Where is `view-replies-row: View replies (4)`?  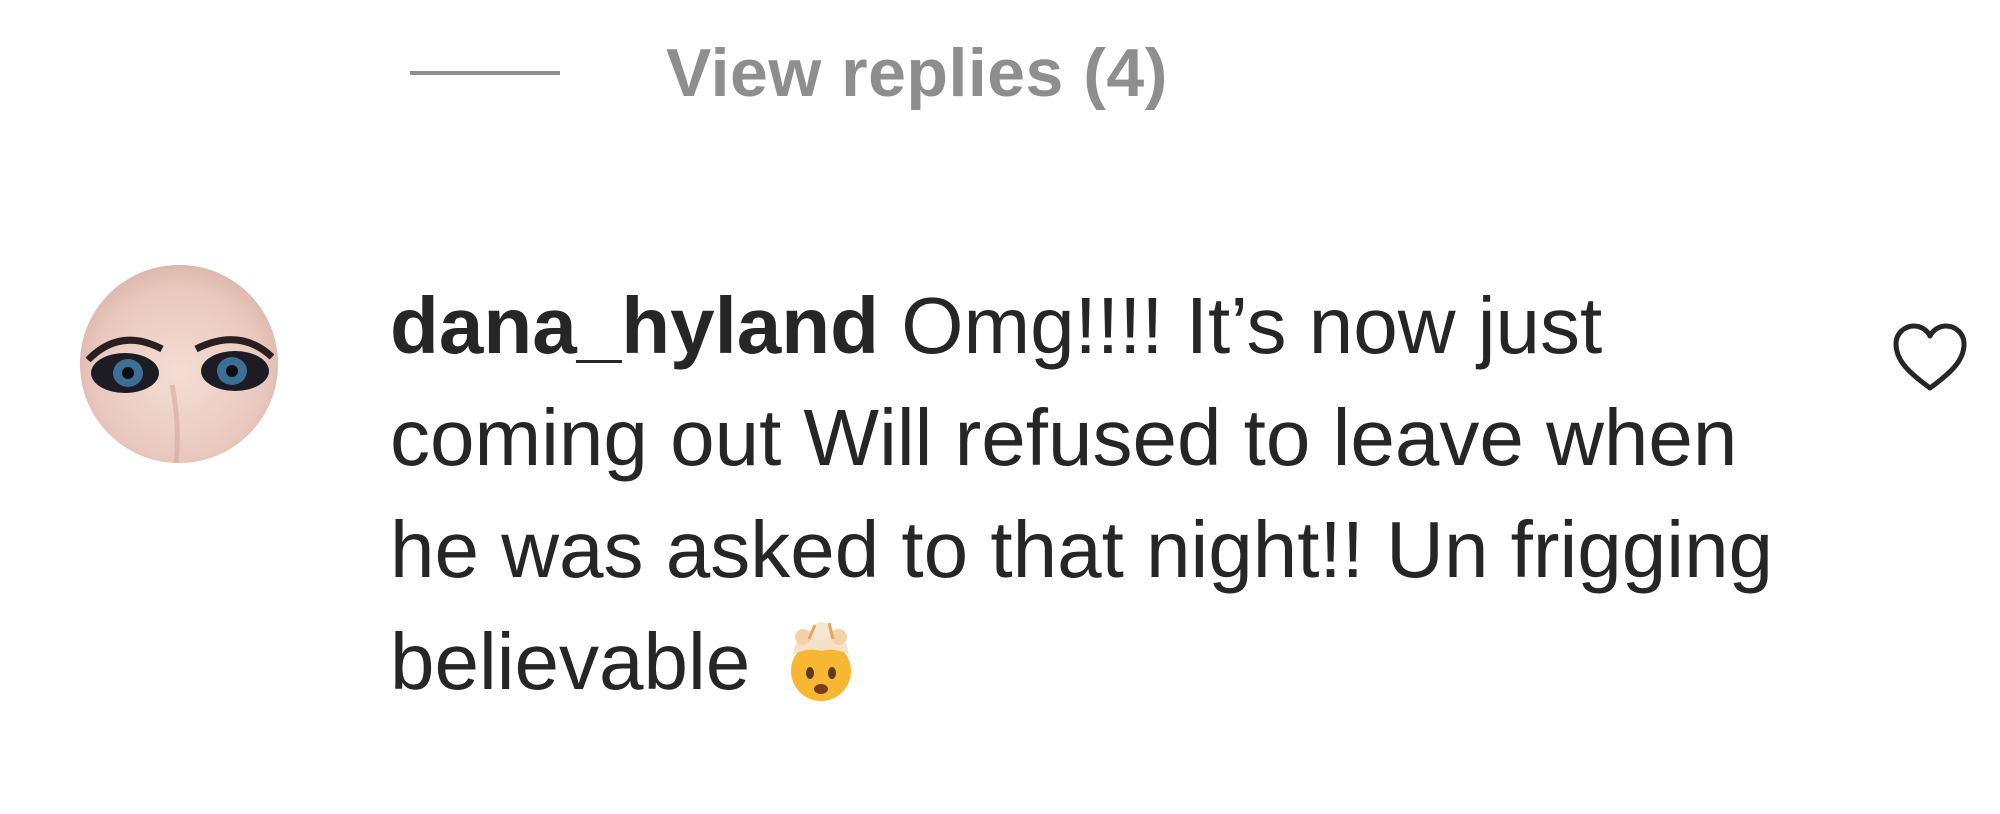
view-replies-row: View replies (4) is located at coordinates (789, 73).